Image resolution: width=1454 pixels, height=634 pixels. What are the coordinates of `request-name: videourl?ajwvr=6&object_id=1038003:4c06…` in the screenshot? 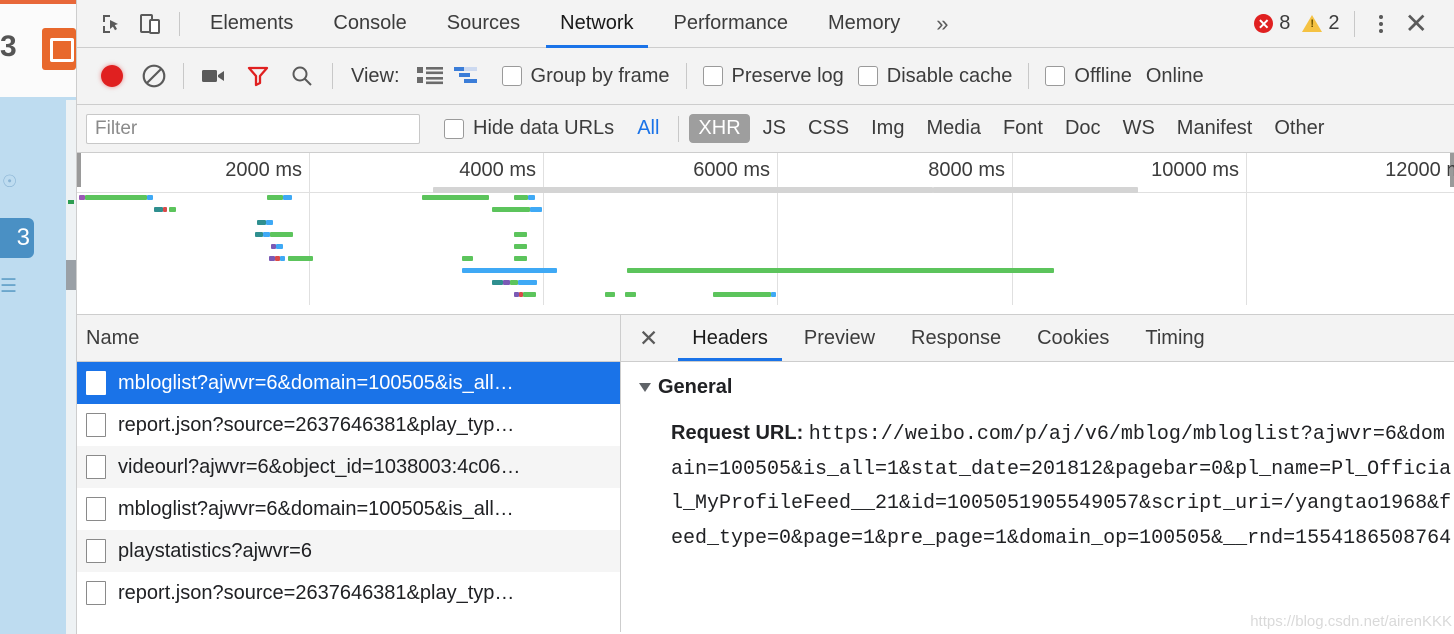 It's located at (319, 466).